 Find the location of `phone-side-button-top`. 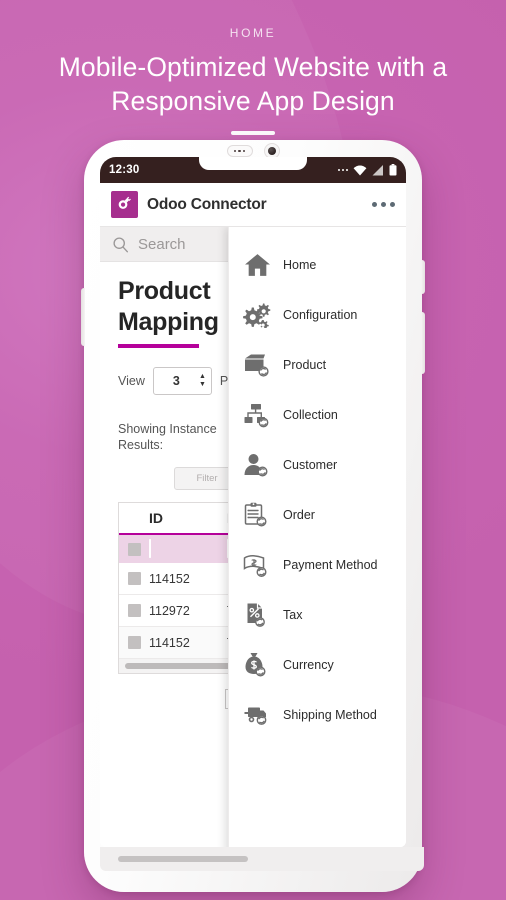

phone-side-button-top is located at coordinates (423, 277).